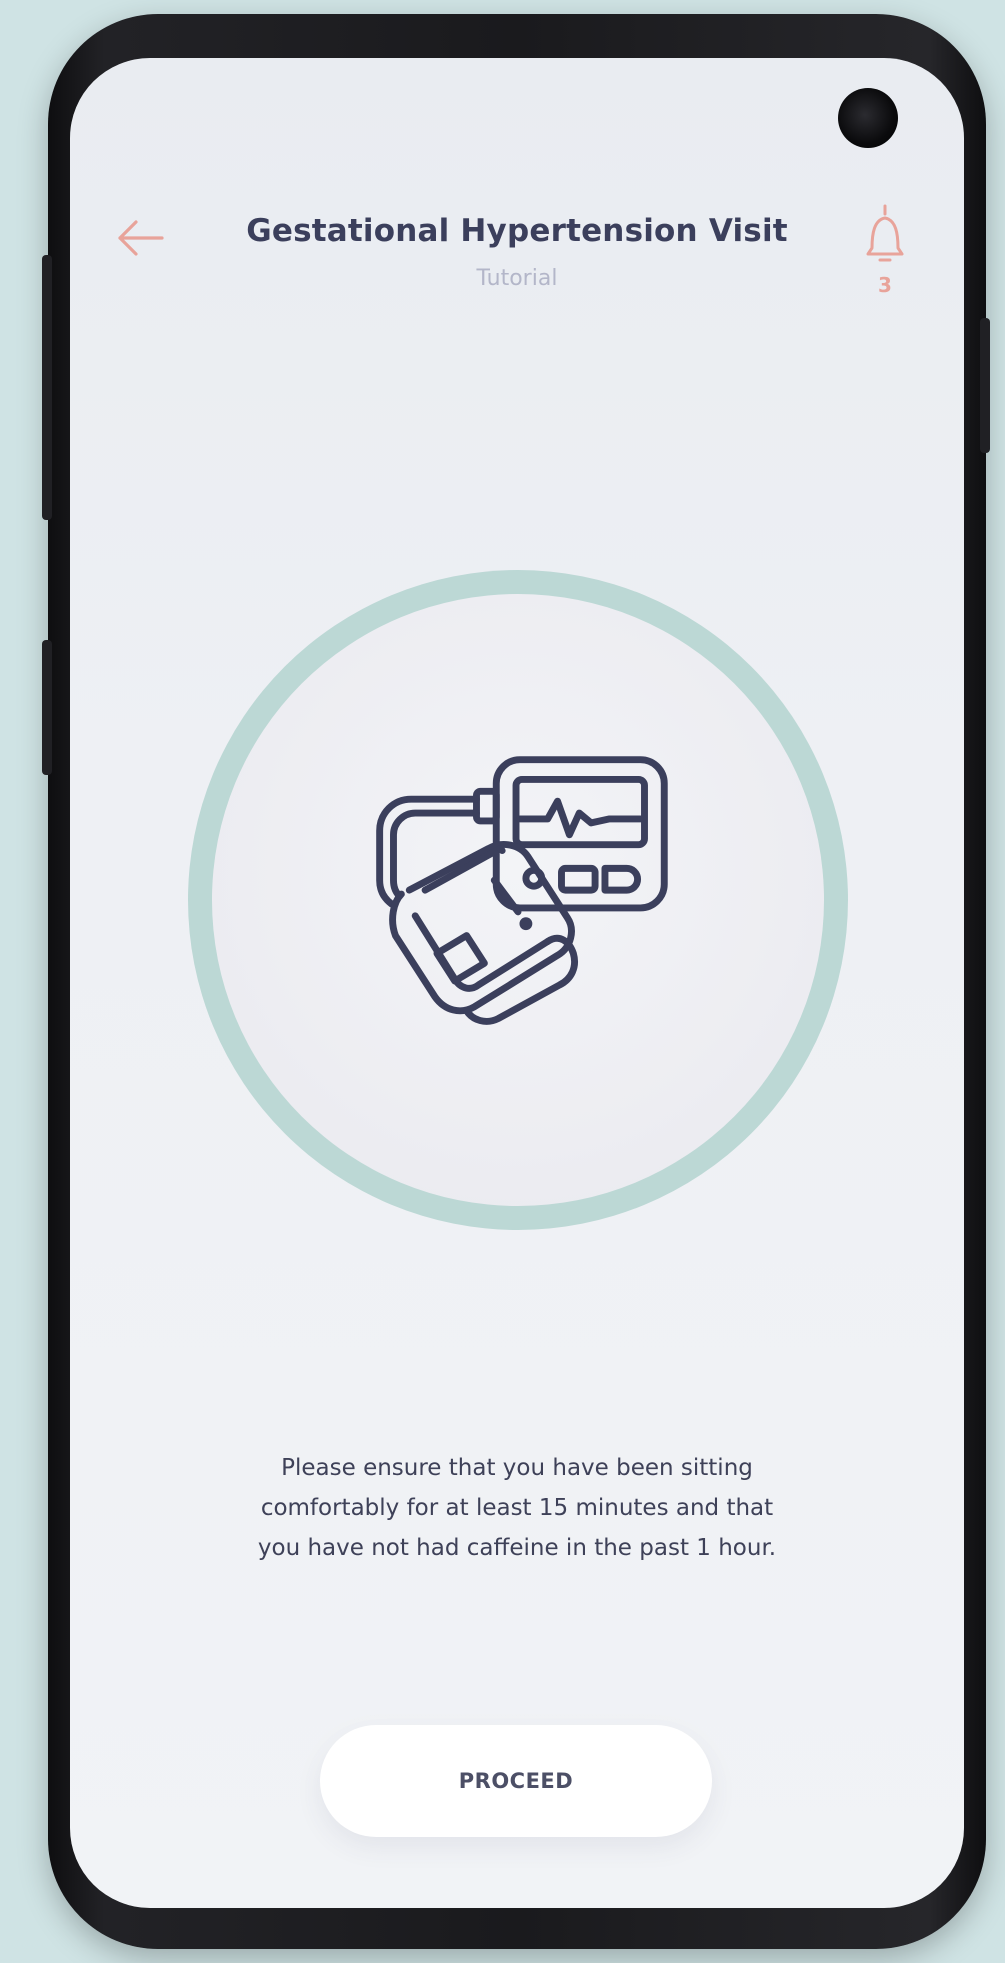 The width and height of the screenshot is (1005, 1963). I want to click on page-subtitle: Tutorial, so click(517, 278).